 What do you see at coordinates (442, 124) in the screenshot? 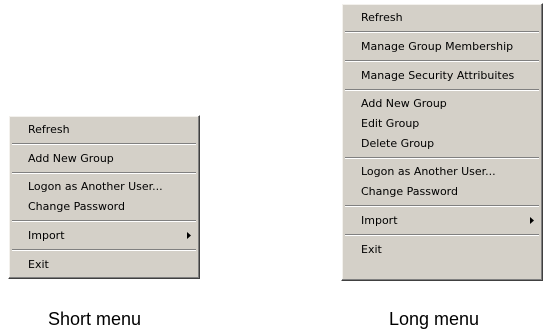
I see `menu-item-edit-group: Edit Group` at bounding box center [442, 124].